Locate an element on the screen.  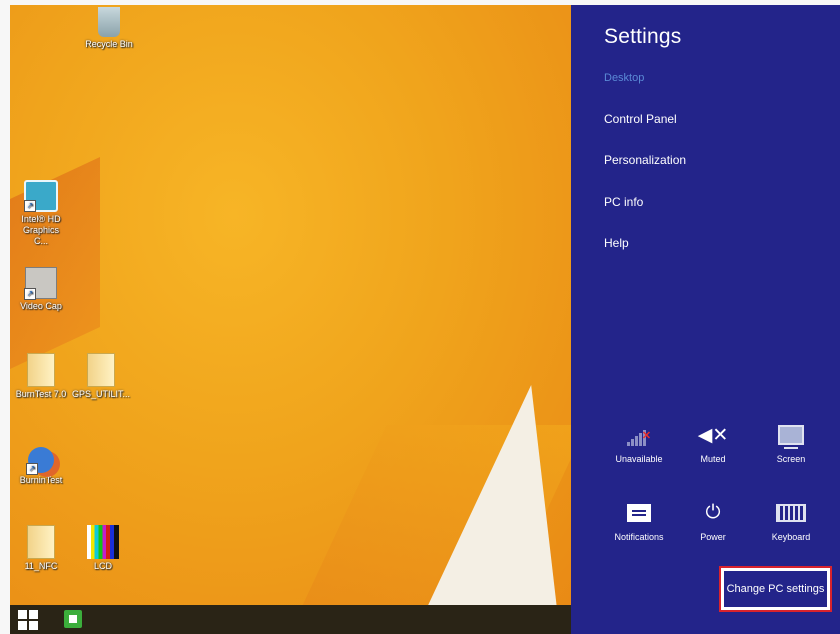
menu-control-panel: Control Panel is located at coordinates (640, 119).